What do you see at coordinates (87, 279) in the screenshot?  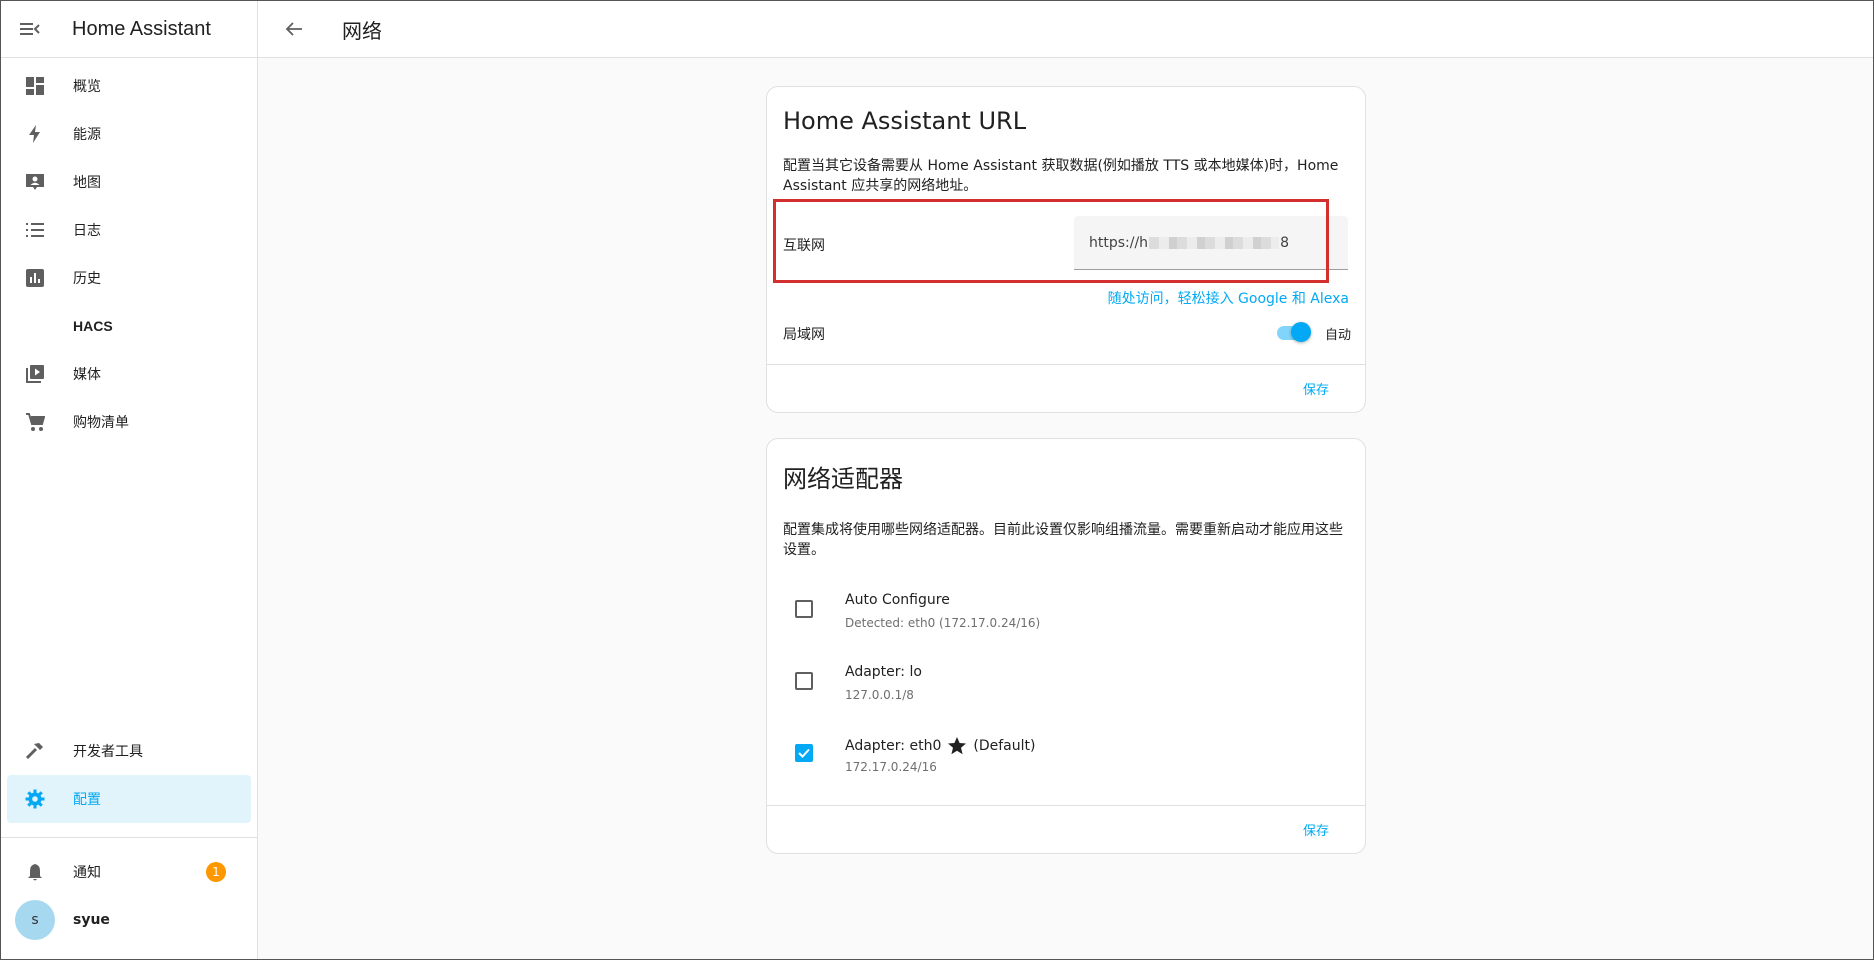 I see `sidebar-item-label: 历史` at bounding box center [87, 279].